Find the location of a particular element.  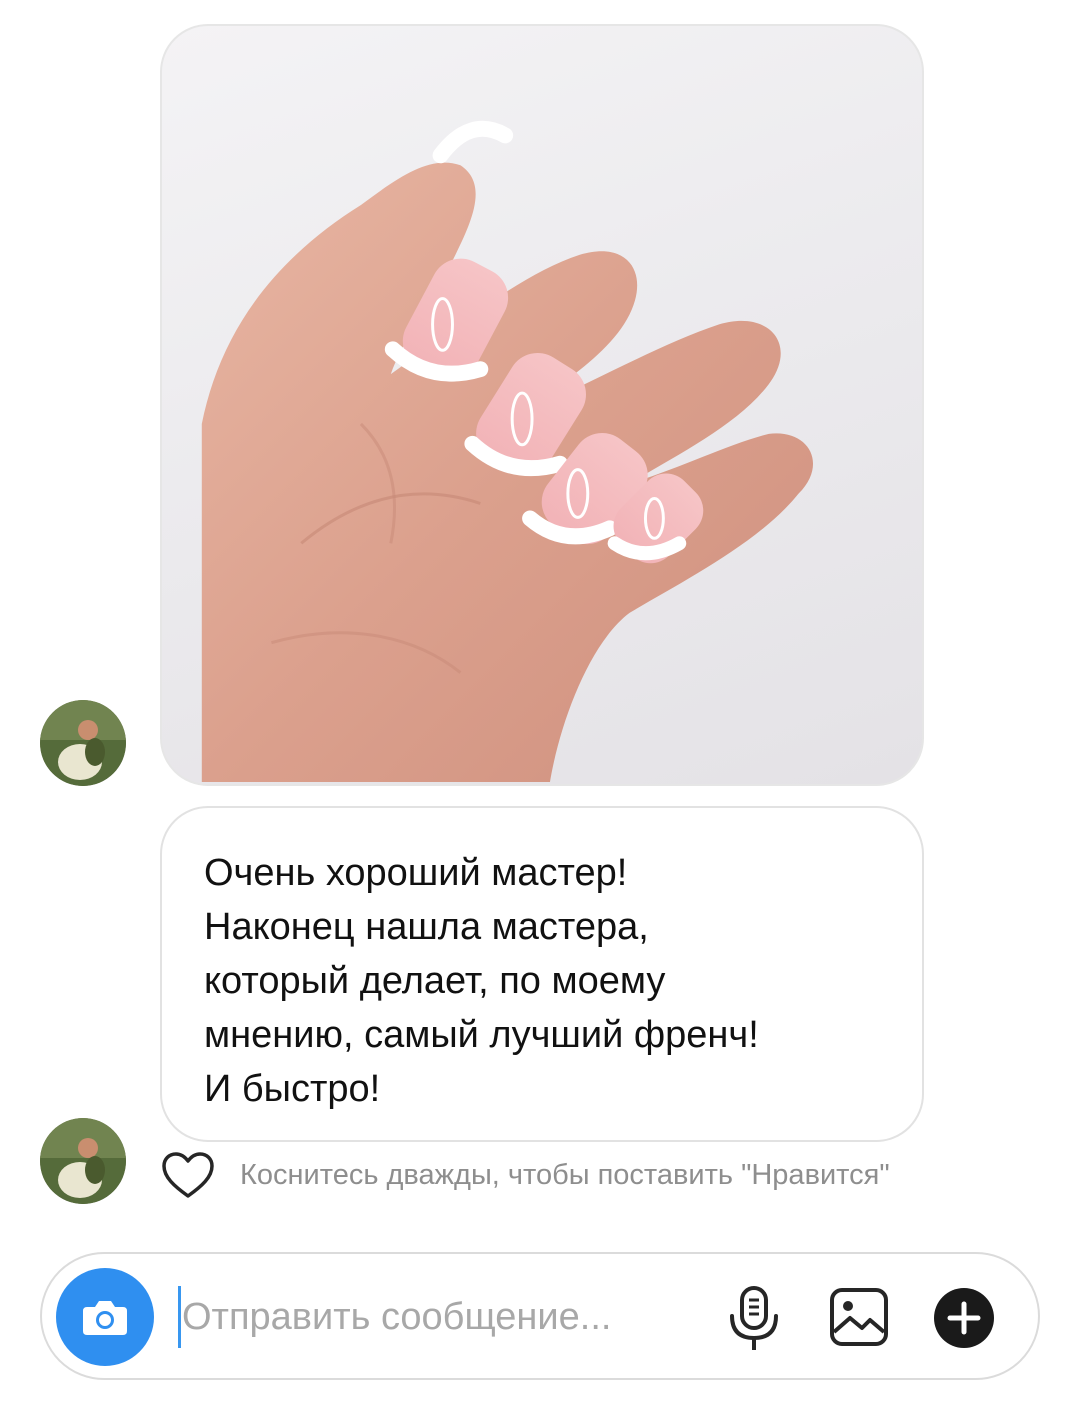

camera-button is located at coordinates (105, 1317).